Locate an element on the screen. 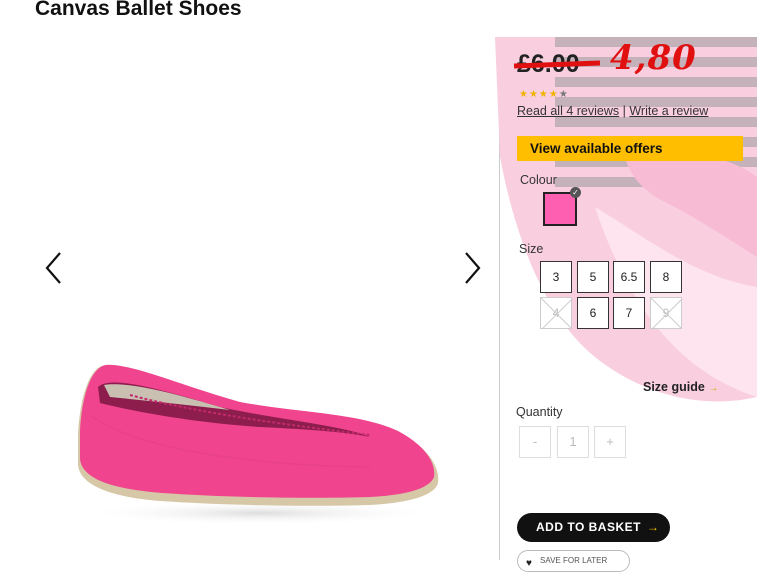 The image size is (757, 574). save-for-later-button: ♥ SAVE FOR LATER is located at coordinates (573, 561).